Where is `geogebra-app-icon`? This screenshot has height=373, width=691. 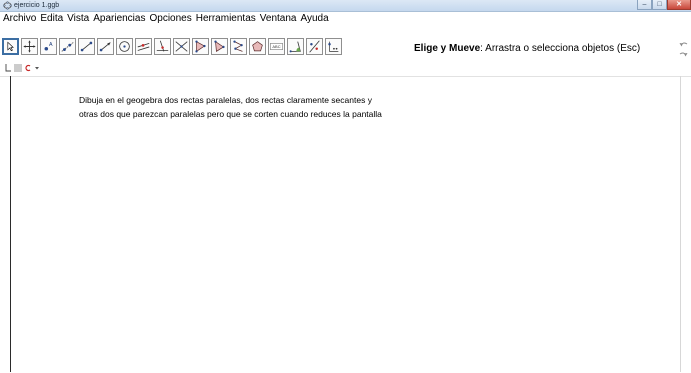 geogebra-app-icon is located at coordinates (7, 5).